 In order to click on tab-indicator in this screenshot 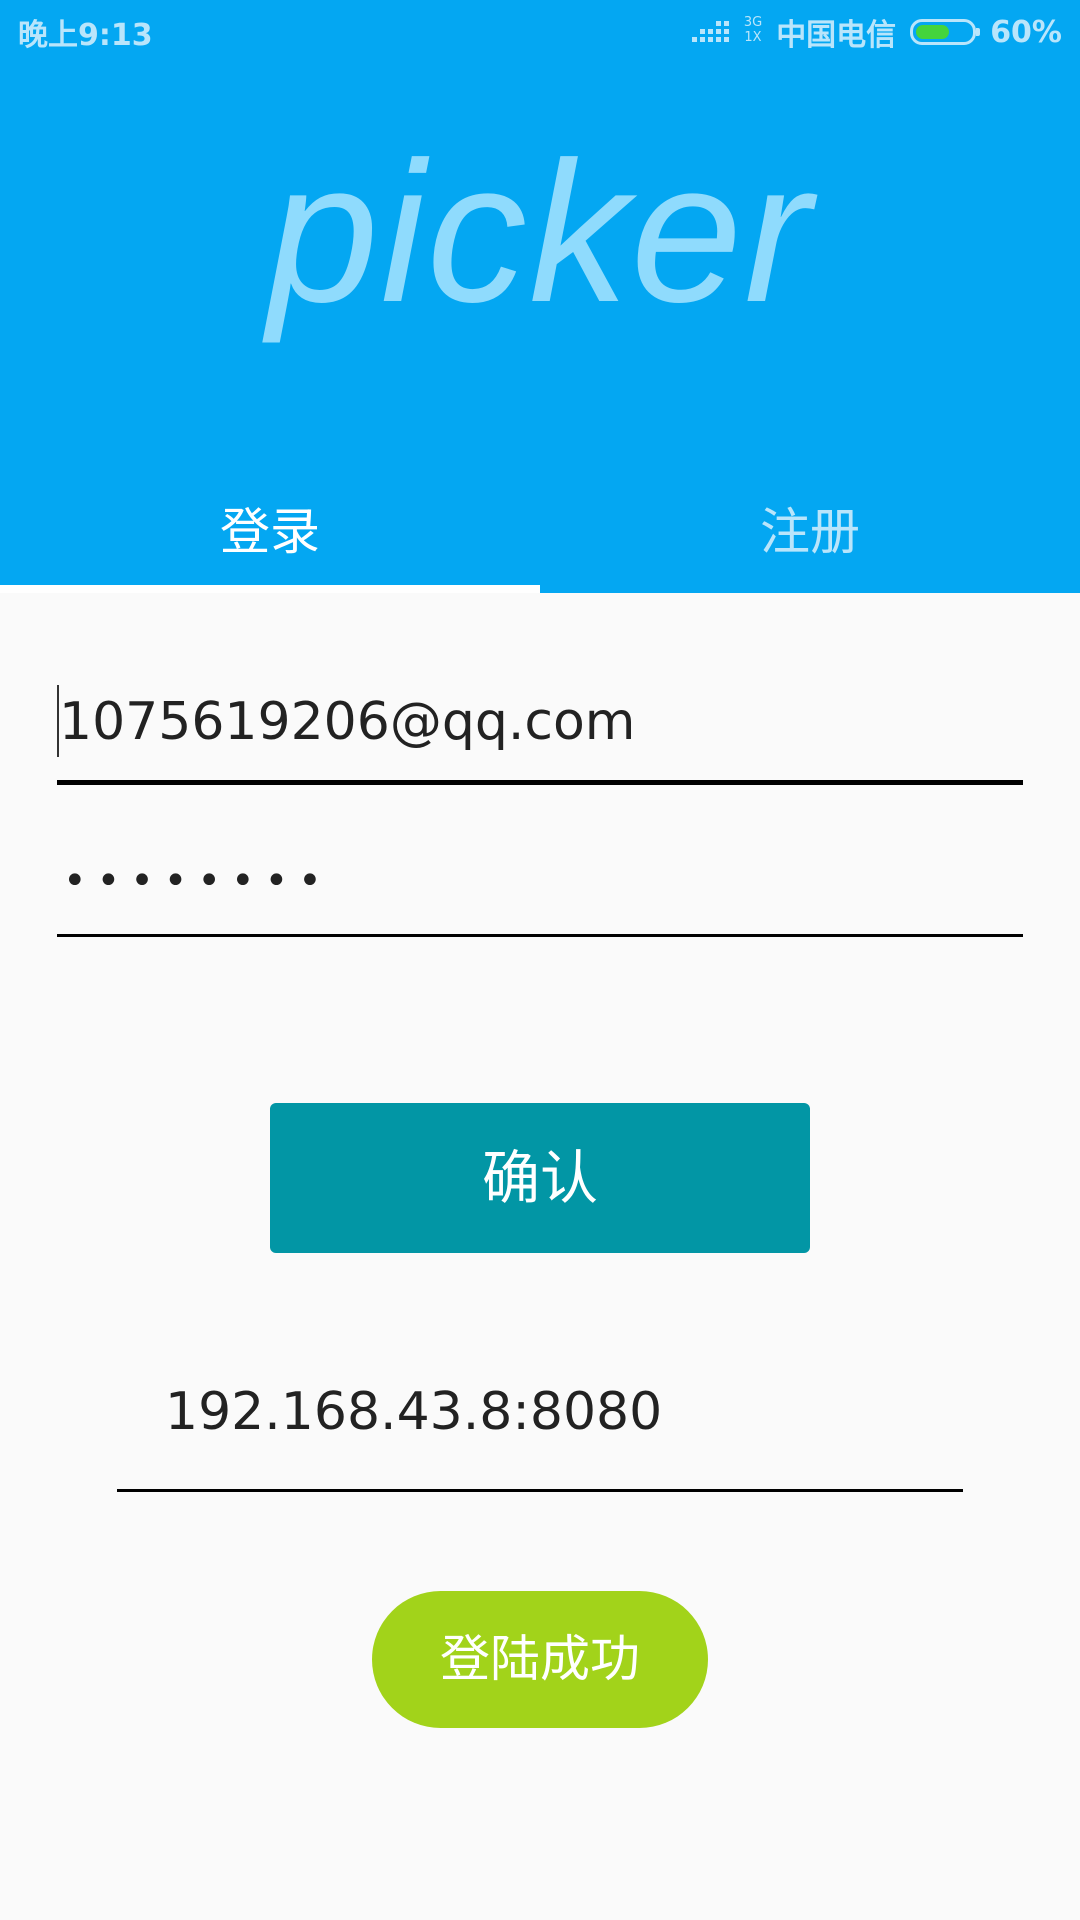, I will do `click(270, 589)`.